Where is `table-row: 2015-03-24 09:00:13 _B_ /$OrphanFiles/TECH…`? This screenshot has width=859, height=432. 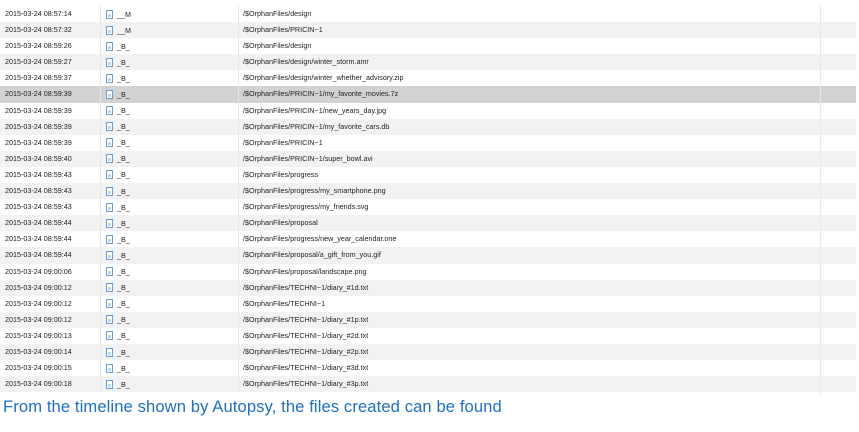
table-row: 2015-03-24 09:00:13 _B_ /$OrphanFiles/TECH… is located at coordinates (428, 335).